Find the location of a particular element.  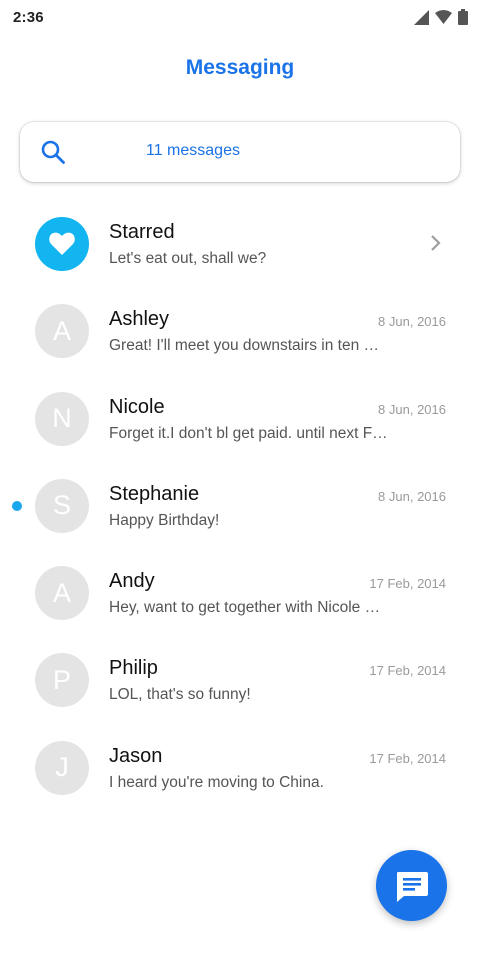

avatar is located at coordinates (62, 244).